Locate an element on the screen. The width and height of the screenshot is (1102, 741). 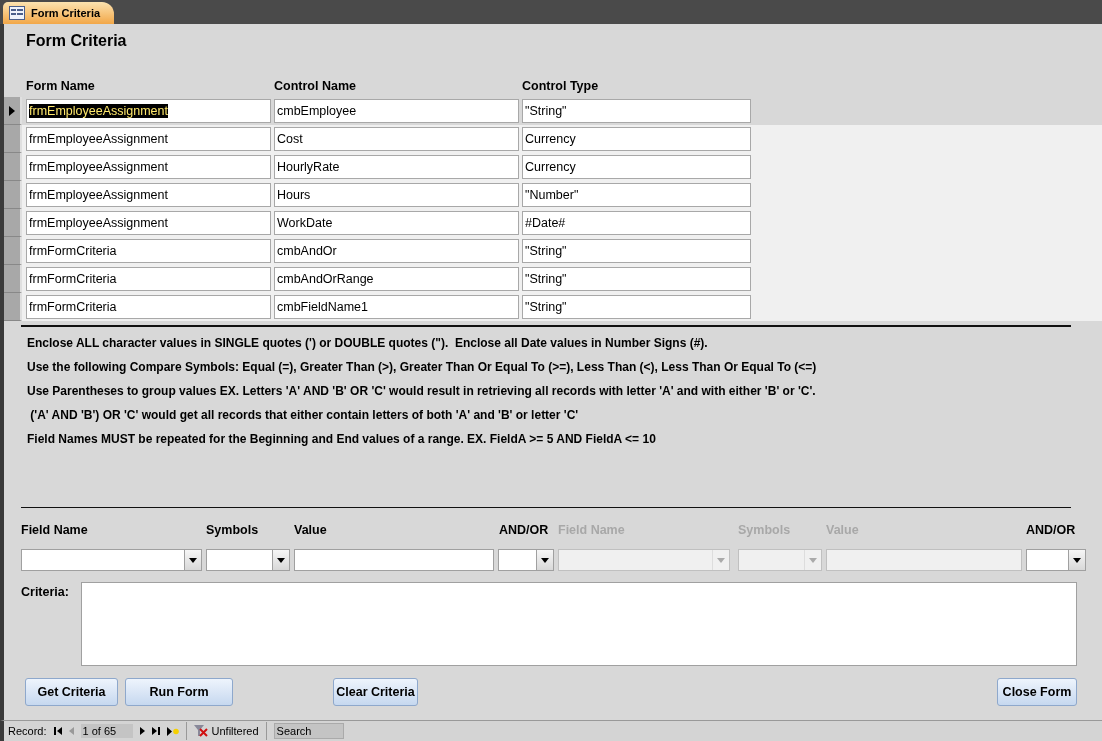
record-row: frmEmployeeAssignment Cost Currency is located at coordinates (553, 139).